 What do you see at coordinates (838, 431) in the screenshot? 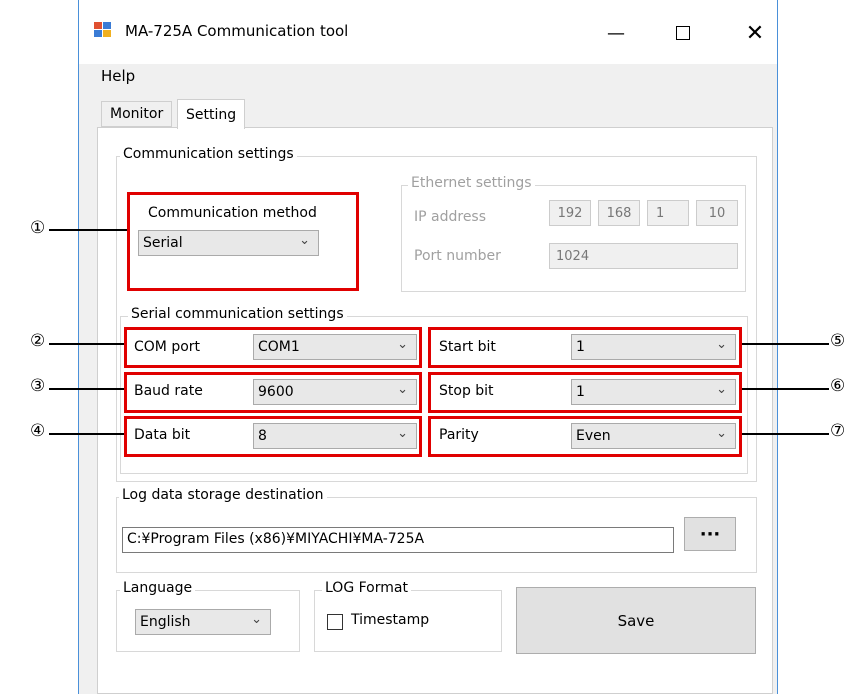
I see `callout-7: ⑦` at bounding box center [838, 431].